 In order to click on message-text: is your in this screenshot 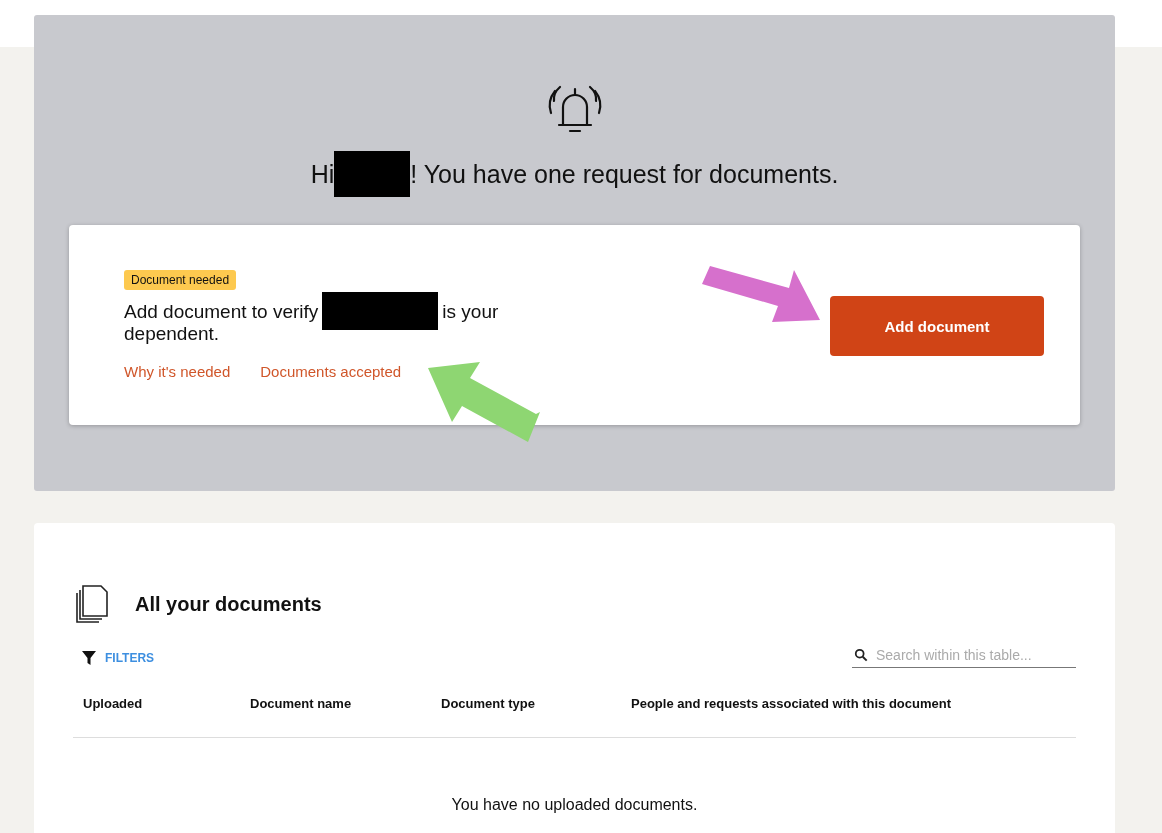, I will do `click(470, 311)`.